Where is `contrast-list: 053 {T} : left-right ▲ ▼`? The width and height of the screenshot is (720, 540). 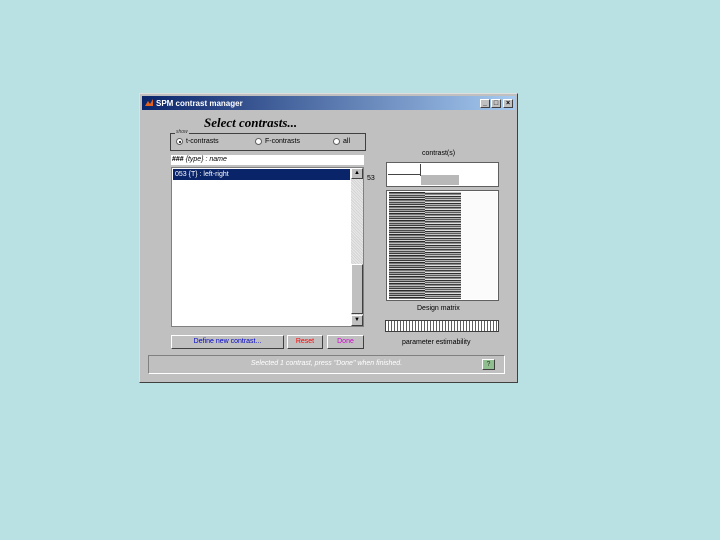
contrast-list: 053 {T} : left-right ▲ ▼ is located at coordinates (267, 247).